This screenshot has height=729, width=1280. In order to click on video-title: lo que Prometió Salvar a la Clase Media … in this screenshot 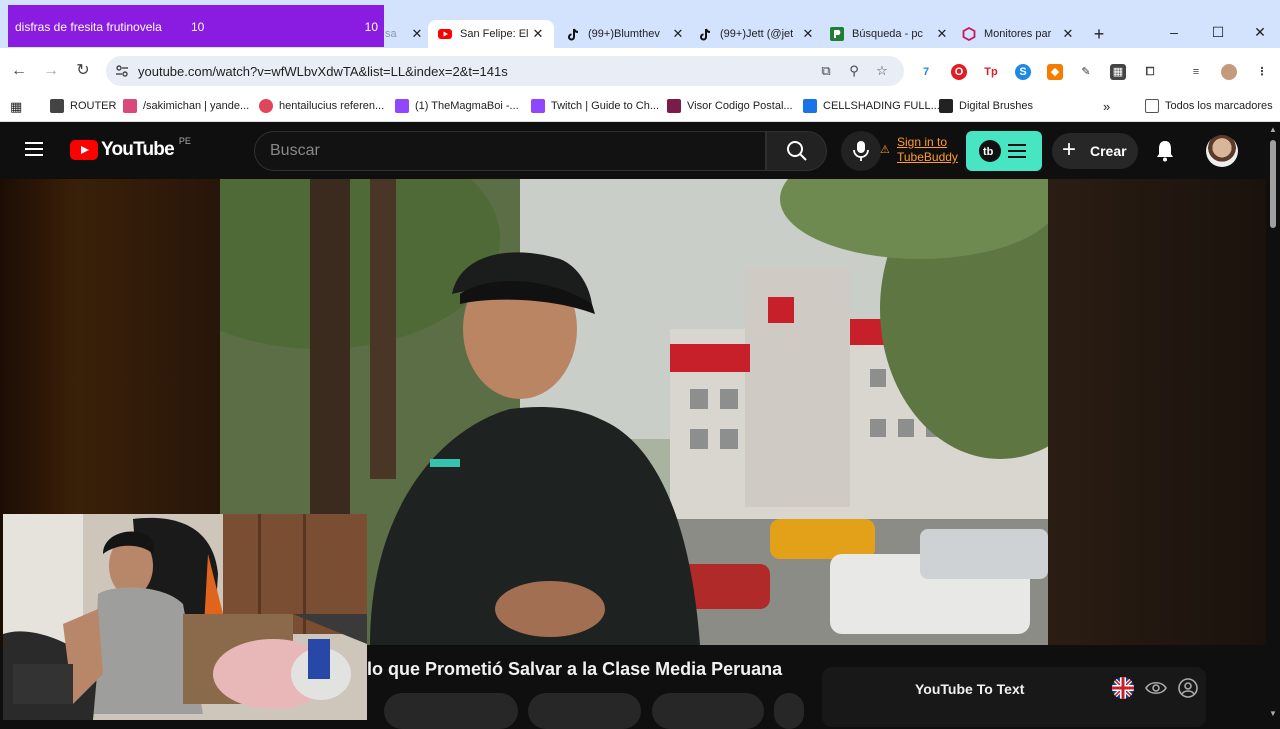, I will do `click(575, 669)`.